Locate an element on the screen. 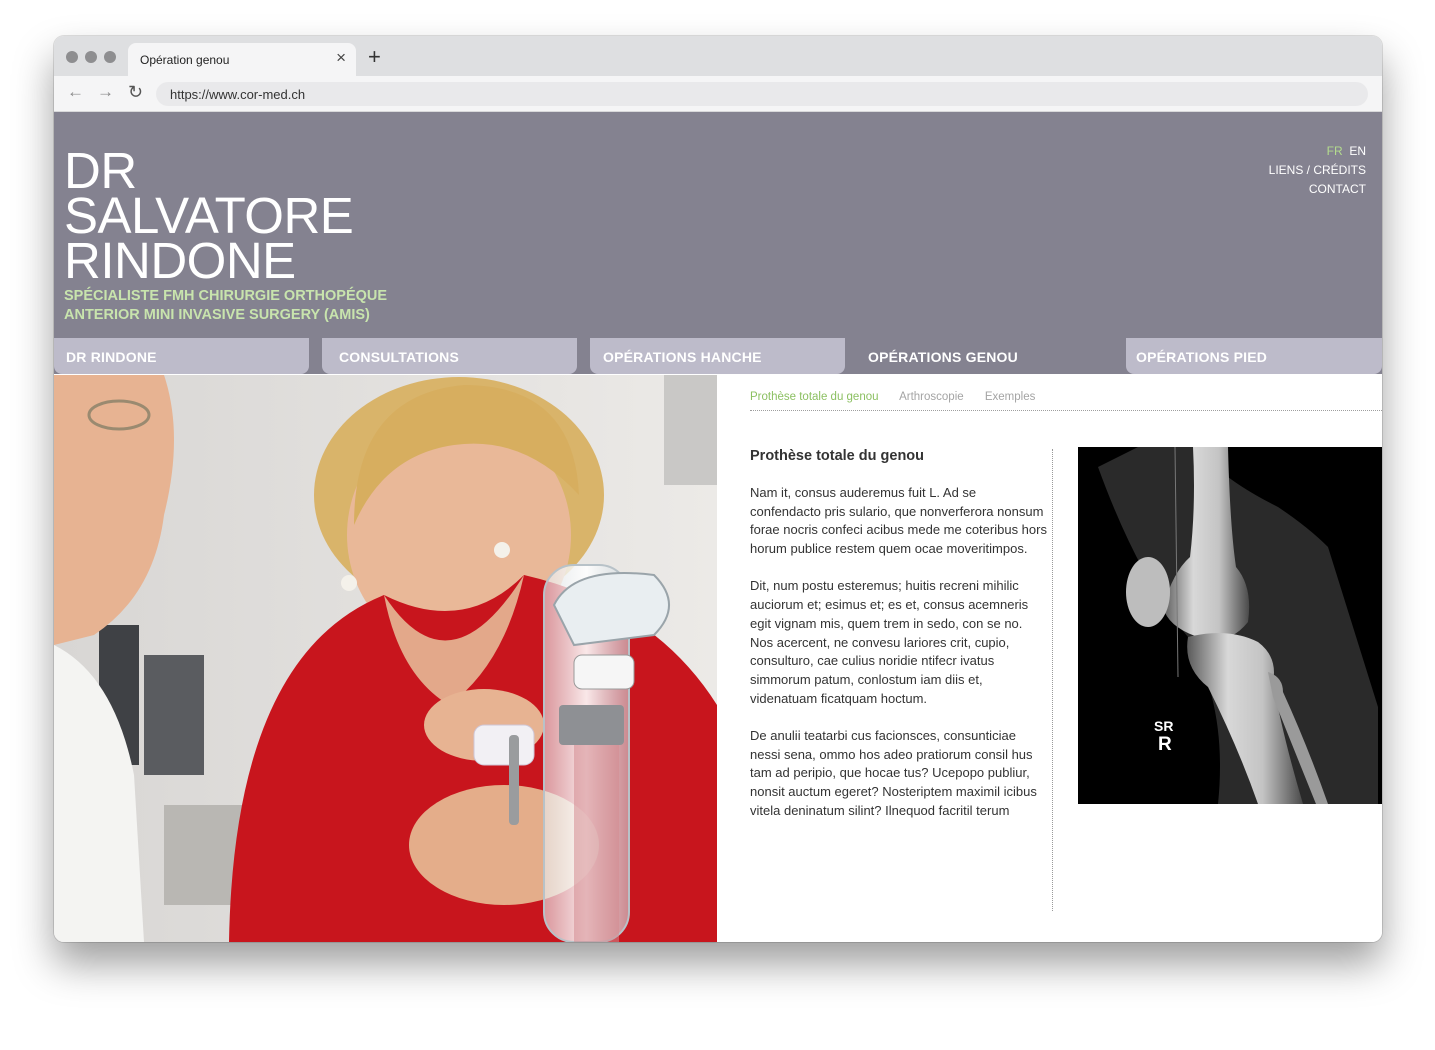 The height and width of the screenshot is (1050, 1435). new-tab-icon: + is located at coordinates (374, 57).